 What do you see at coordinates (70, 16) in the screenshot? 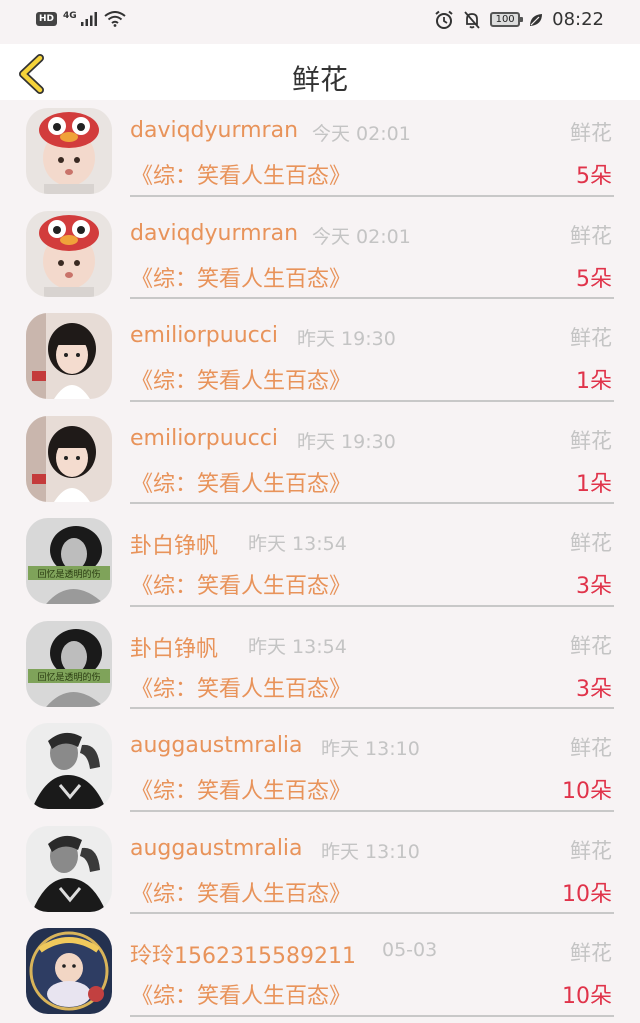
I see `network-type: 4G` at bounding box center [70, 16].